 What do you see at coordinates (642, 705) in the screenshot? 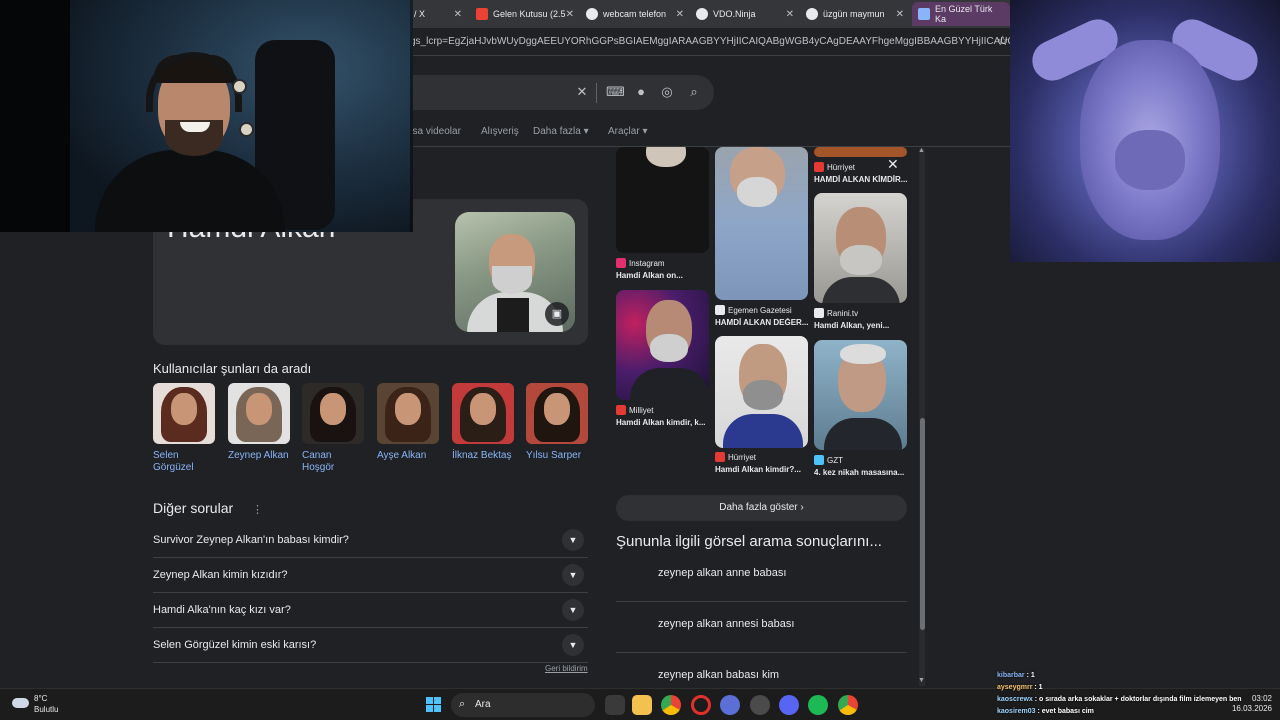
I see `file-explorer-icon` at bounding box center [642, 705].